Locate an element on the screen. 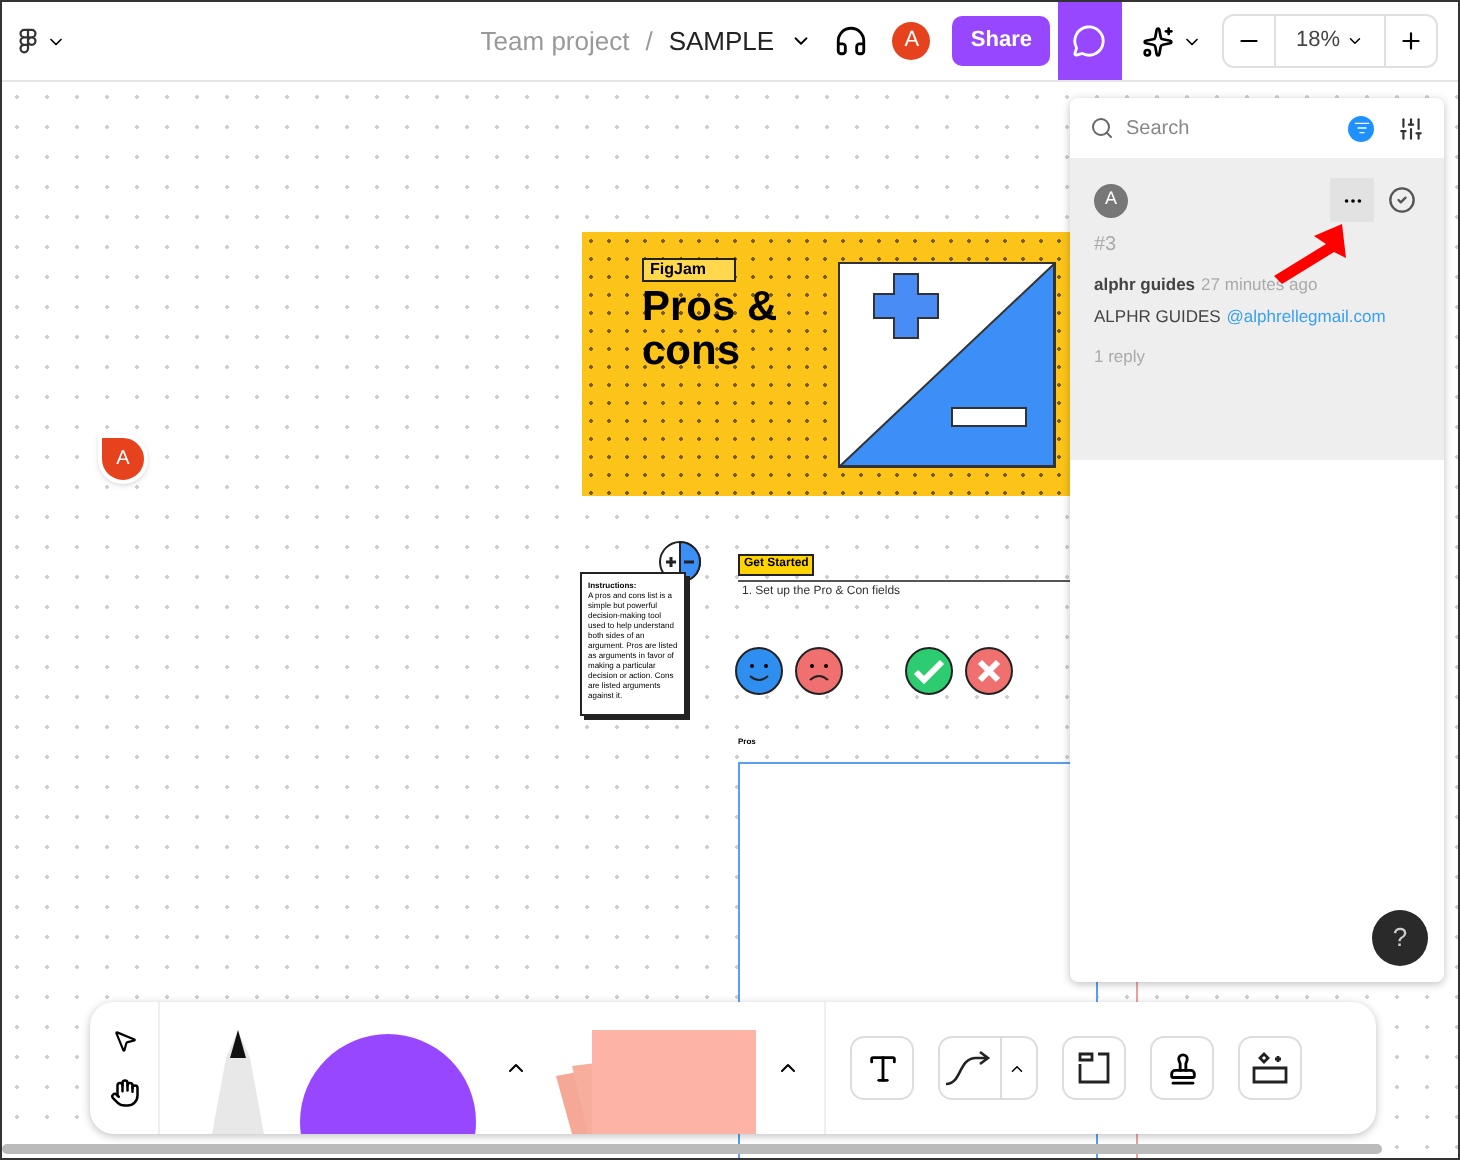 The height and width of the screenshot is (1160, 1460). ai-menu-button is located at coordinates (1171, 41).